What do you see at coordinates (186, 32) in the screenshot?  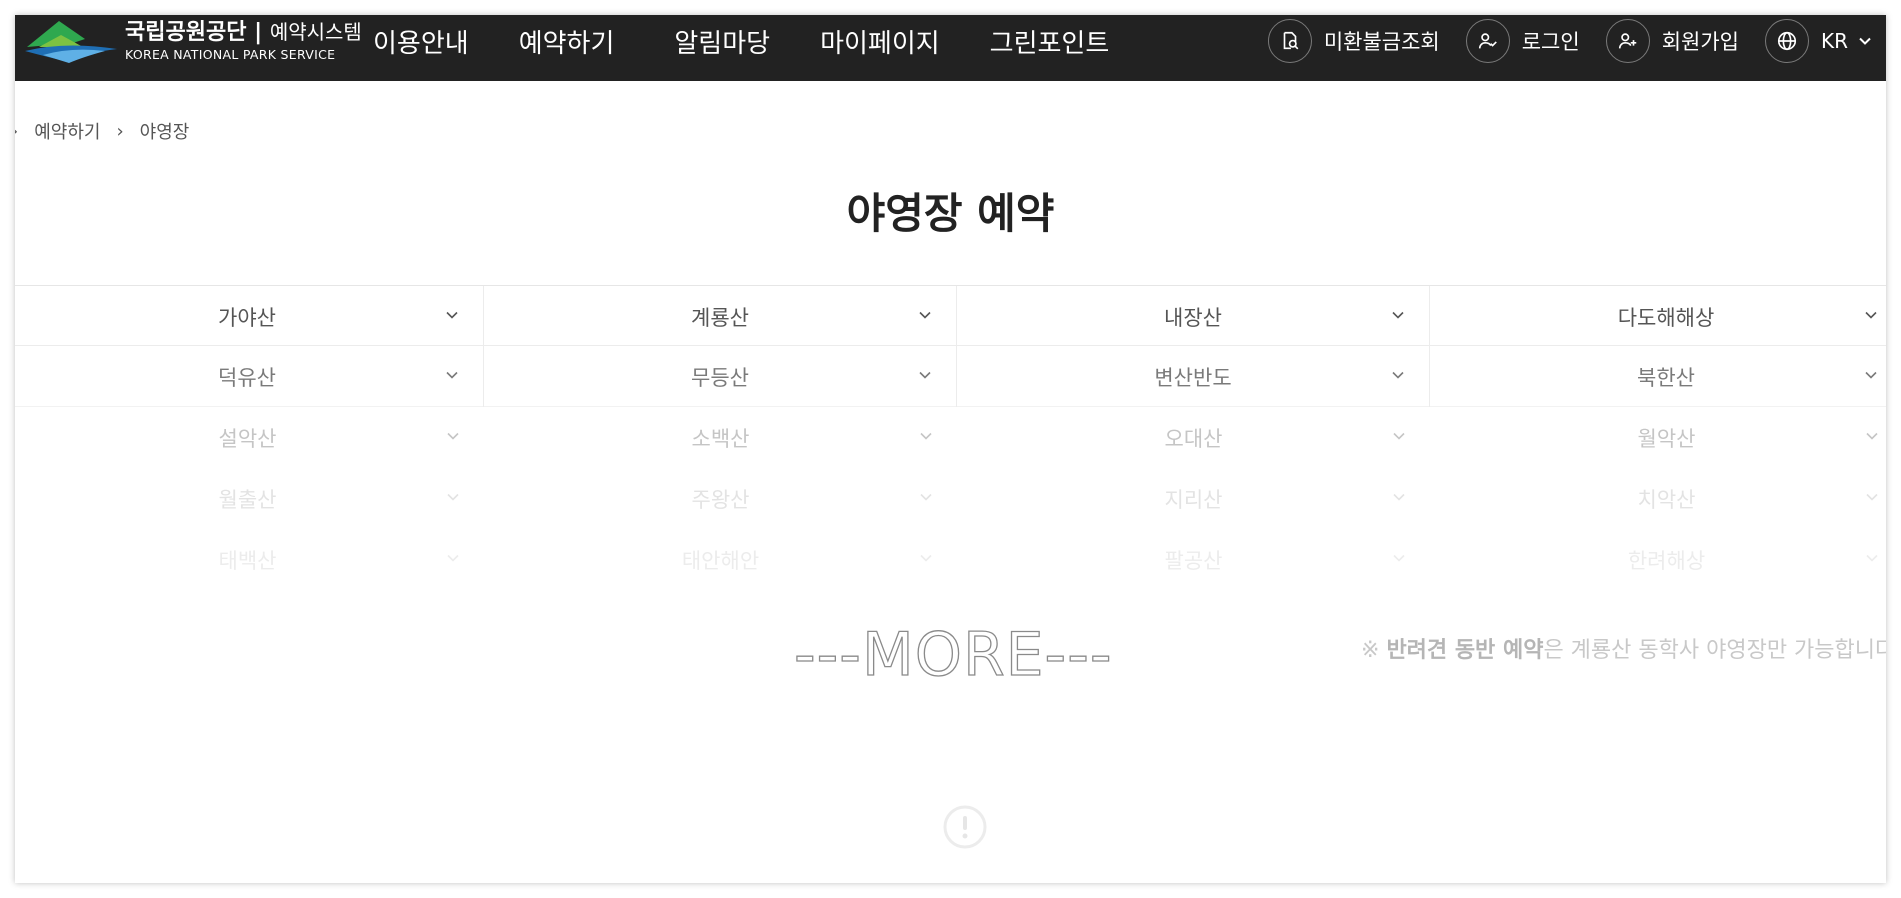 I see `logo-name: 국립공원공단` at bounding box center [186, 32].